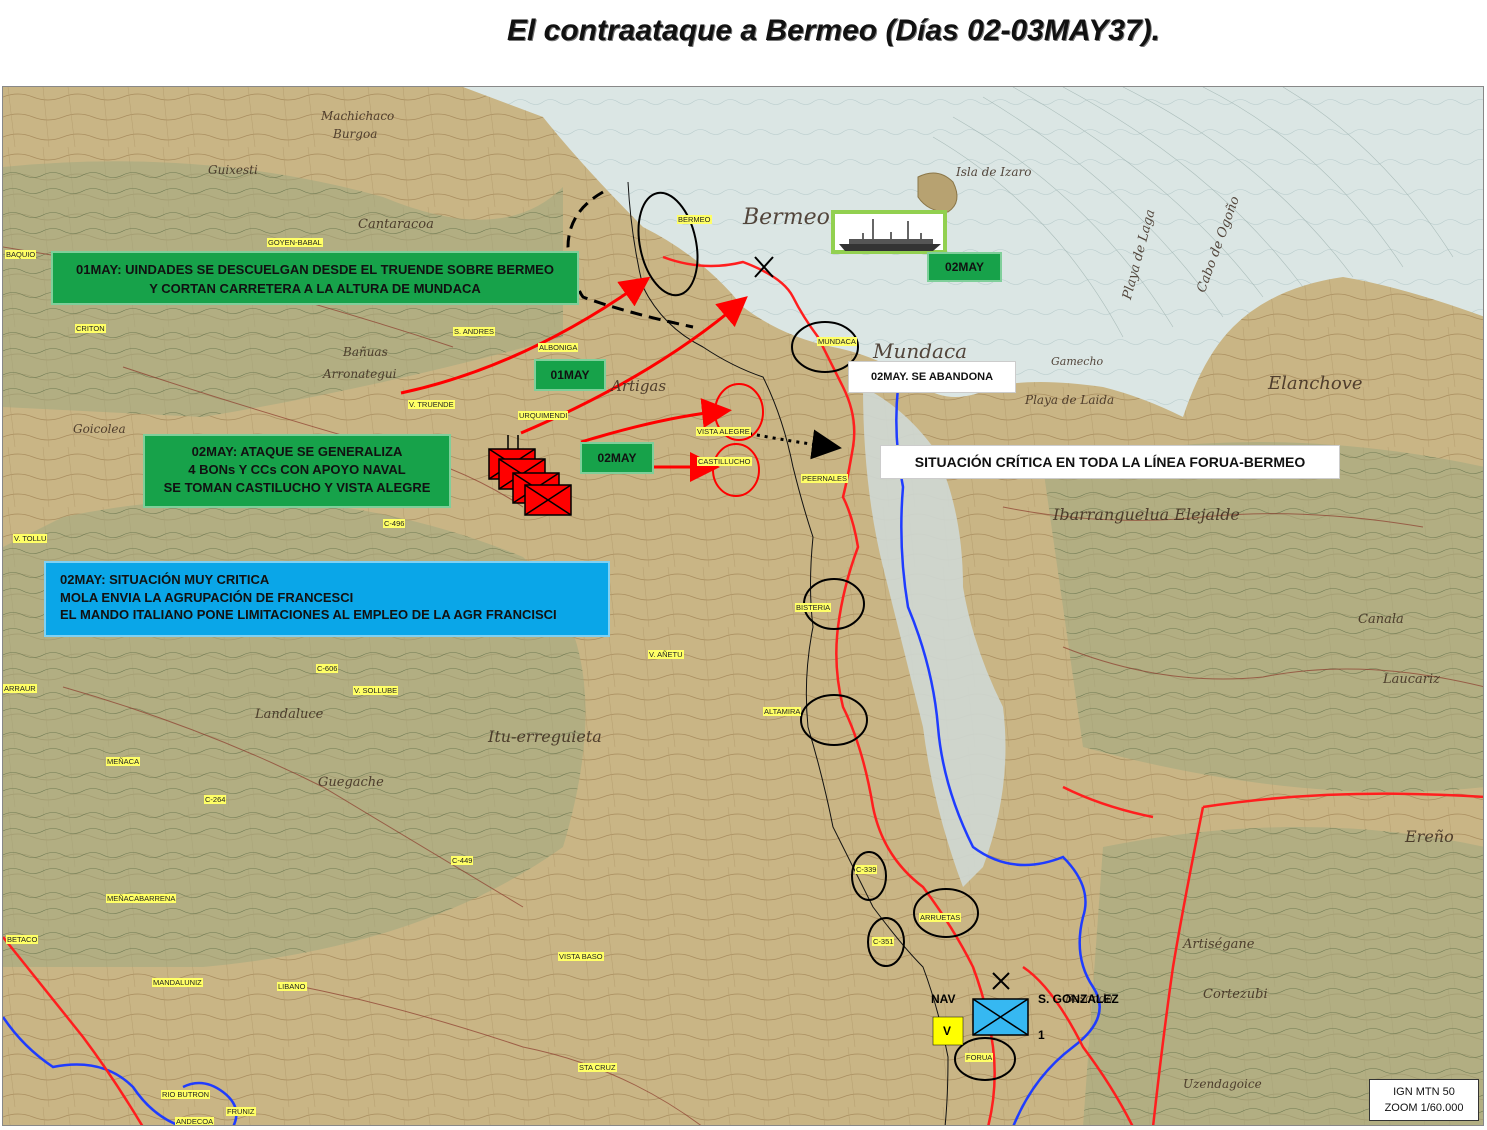 Image resolution: width=1487 pixels, height=1130 pixels. What do you see at coordinates (883, 941) in the screenshot?
I see `place-c351: C-351` at bounding box center [883, 941].